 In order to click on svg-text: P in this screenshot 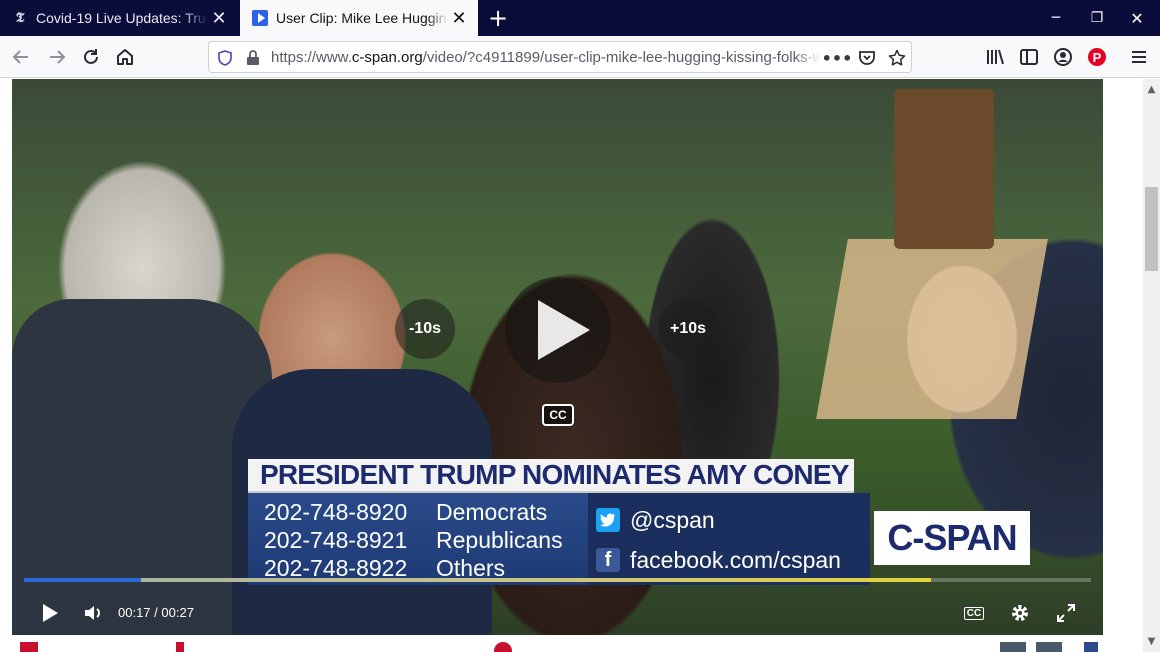, I will do `click(1097, 57)`.